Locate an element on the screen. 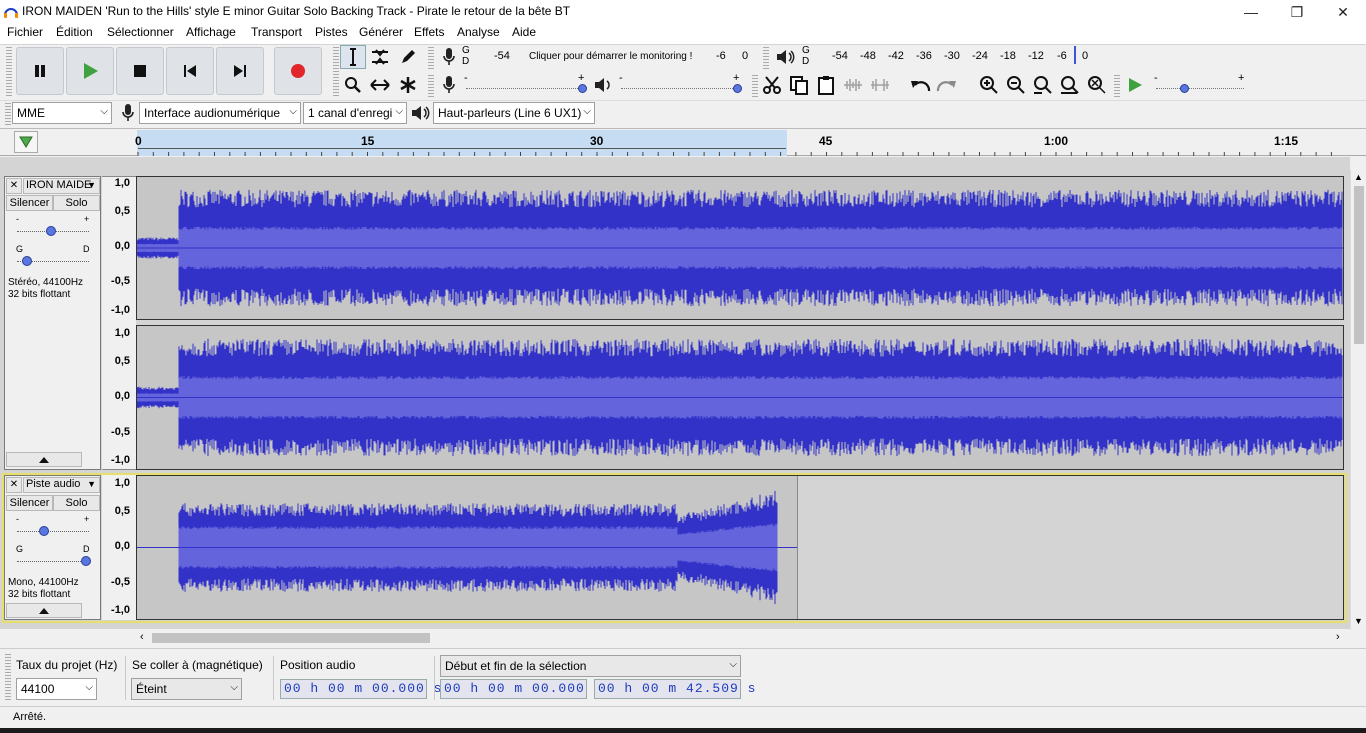 This screenshot has width=1366, height=733. snap-to-select: Éteint ⌵ is located at coordinates (186, 689).